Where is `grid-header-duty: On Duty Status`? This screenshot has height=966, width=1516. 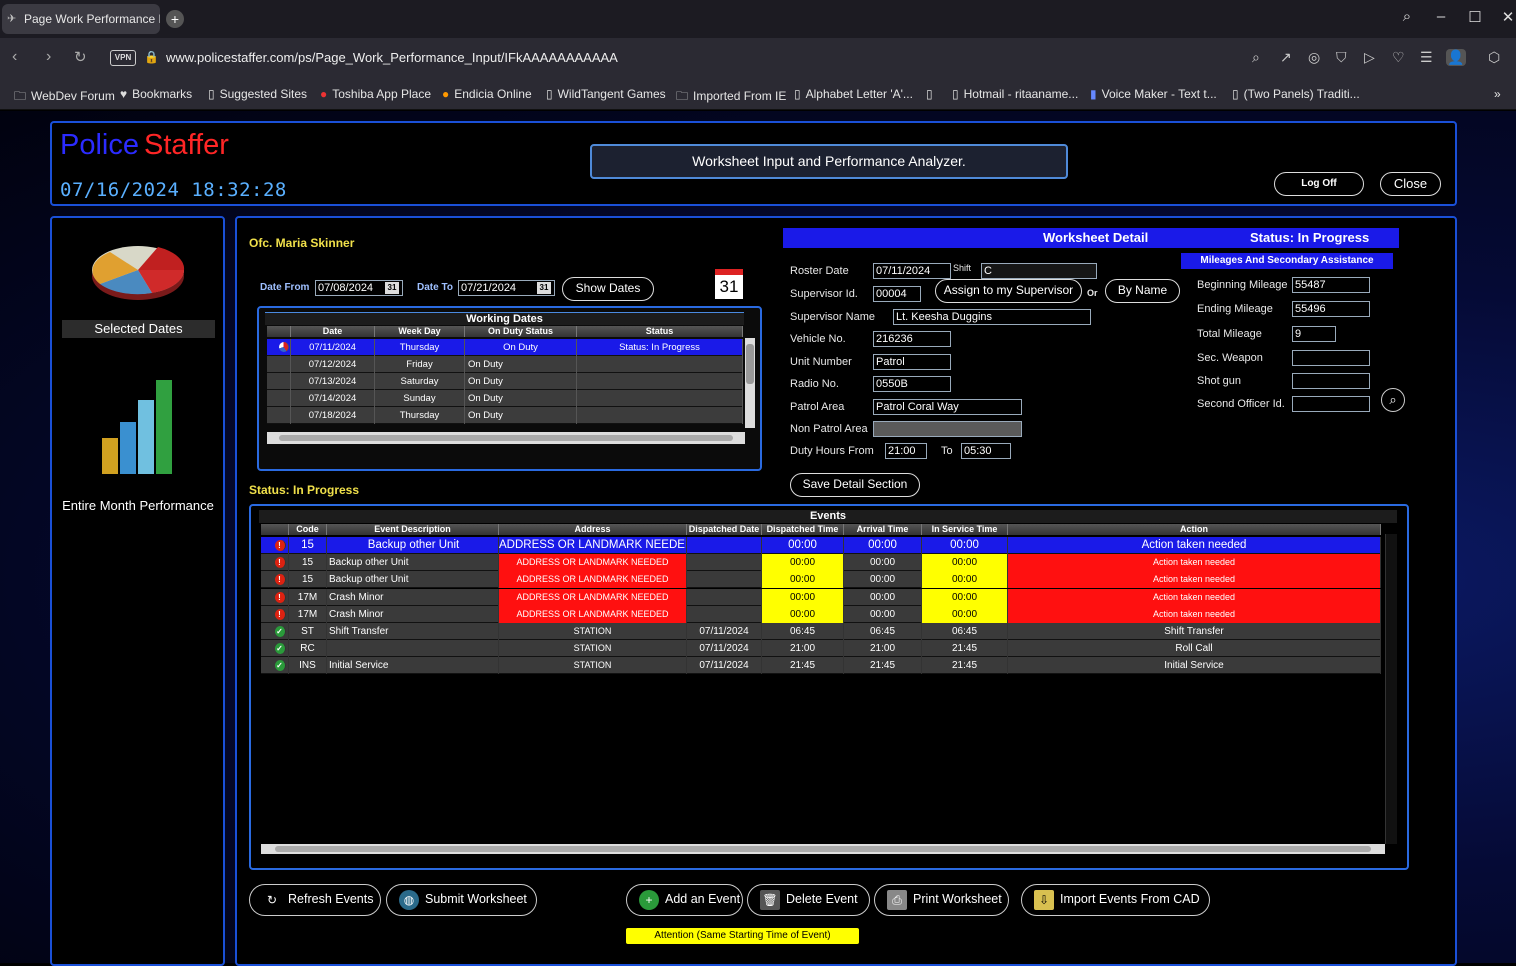
grid-header-duty: On Duty Status is located at coordinates (521, 331).